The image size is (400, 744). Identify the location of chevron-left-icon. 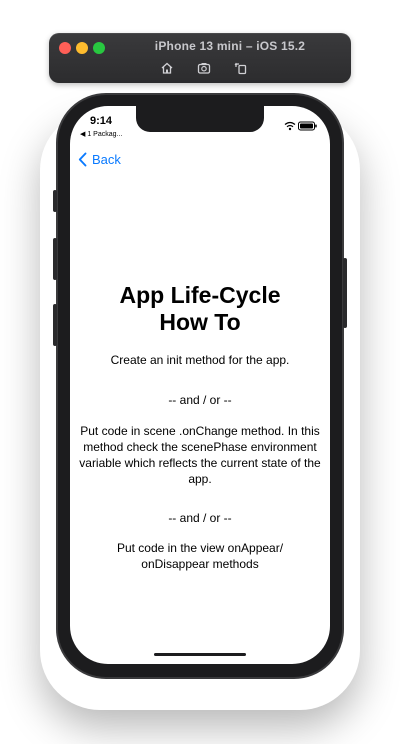
(82, 159).